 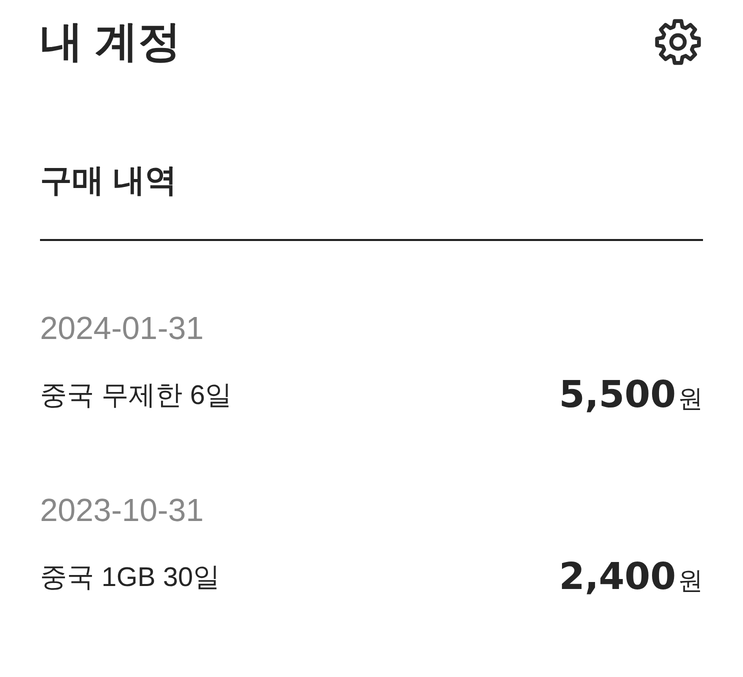 I want to click on section-heading: 구매 내역, so click(x=109, y=180).